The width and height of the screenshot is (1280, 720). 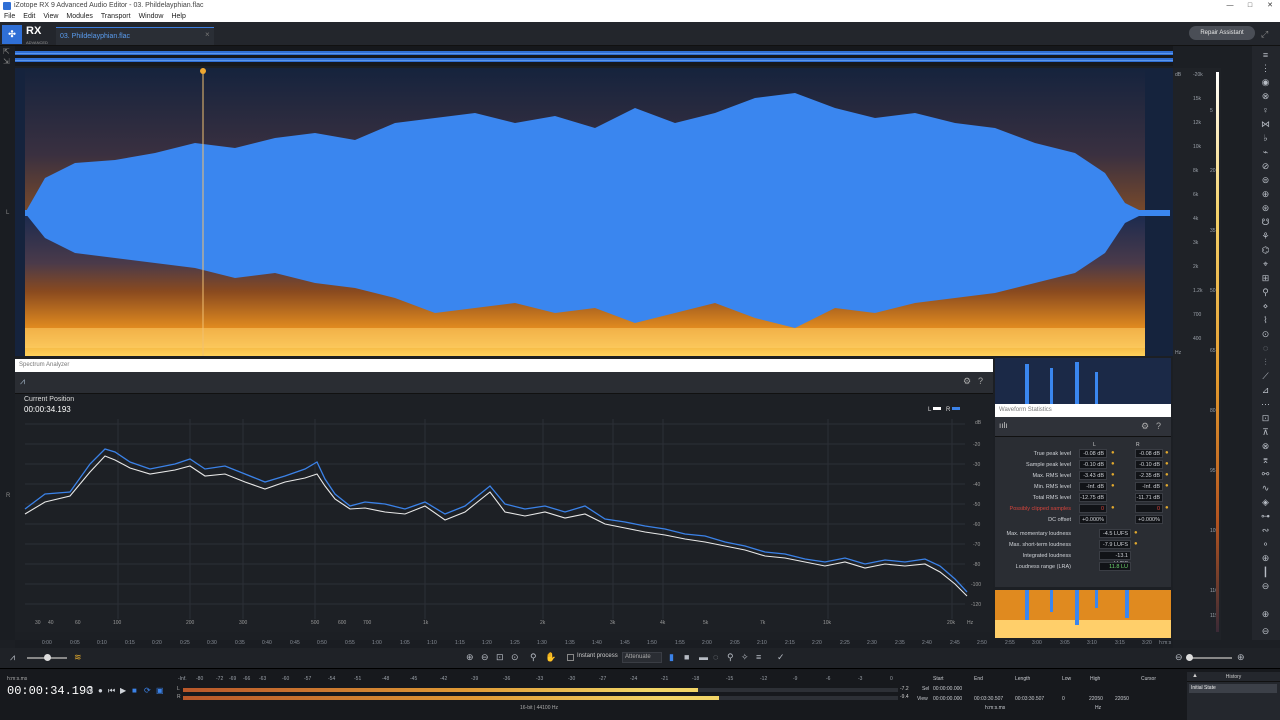 I want to click on zoom-fit-icon: ⊙, so click(x=515, y=657).